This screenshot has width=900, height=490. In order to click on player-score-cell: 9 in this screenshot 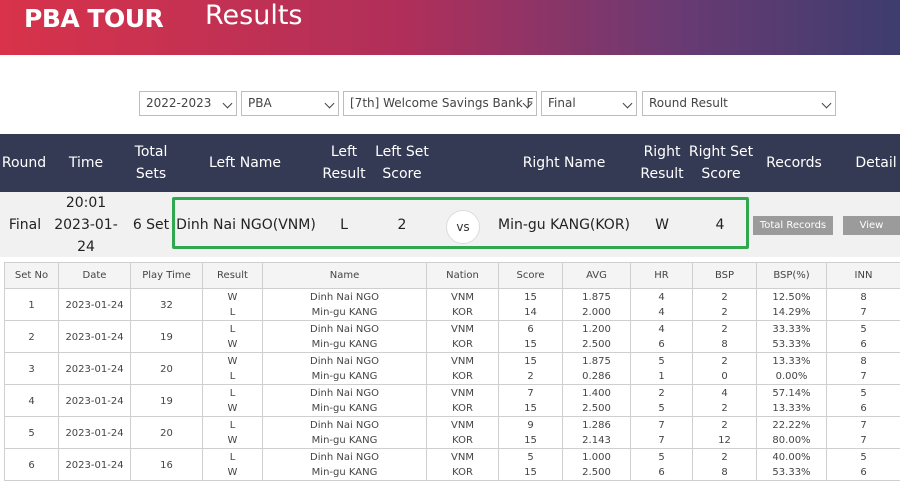, I will do `click(530, 424)`.